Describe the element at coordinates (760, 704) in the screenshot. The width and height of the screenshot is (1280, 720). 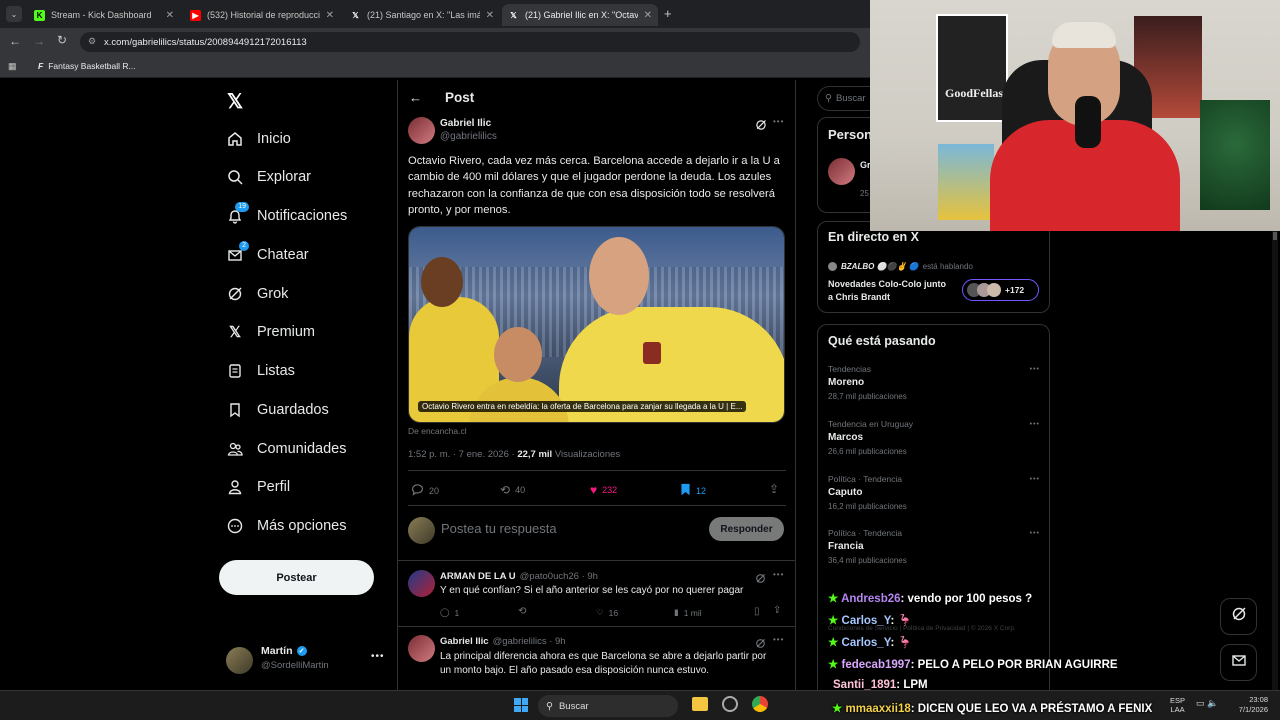
I see `chrome-icon` at that location.